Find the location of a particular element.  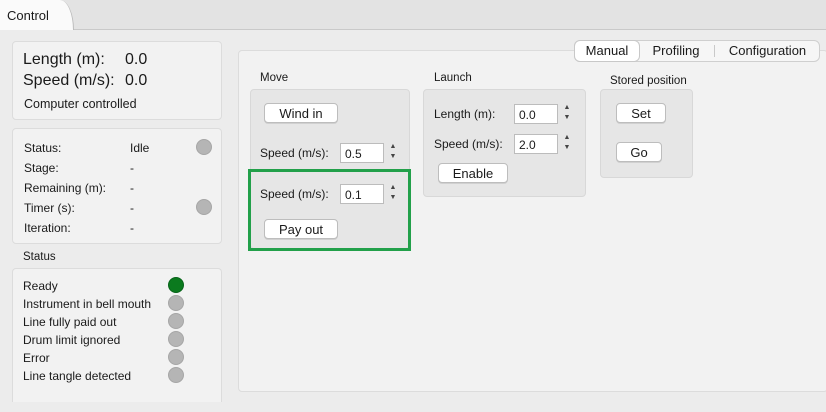

tab-profiling: Profiling is located at coordinates (676, 51).